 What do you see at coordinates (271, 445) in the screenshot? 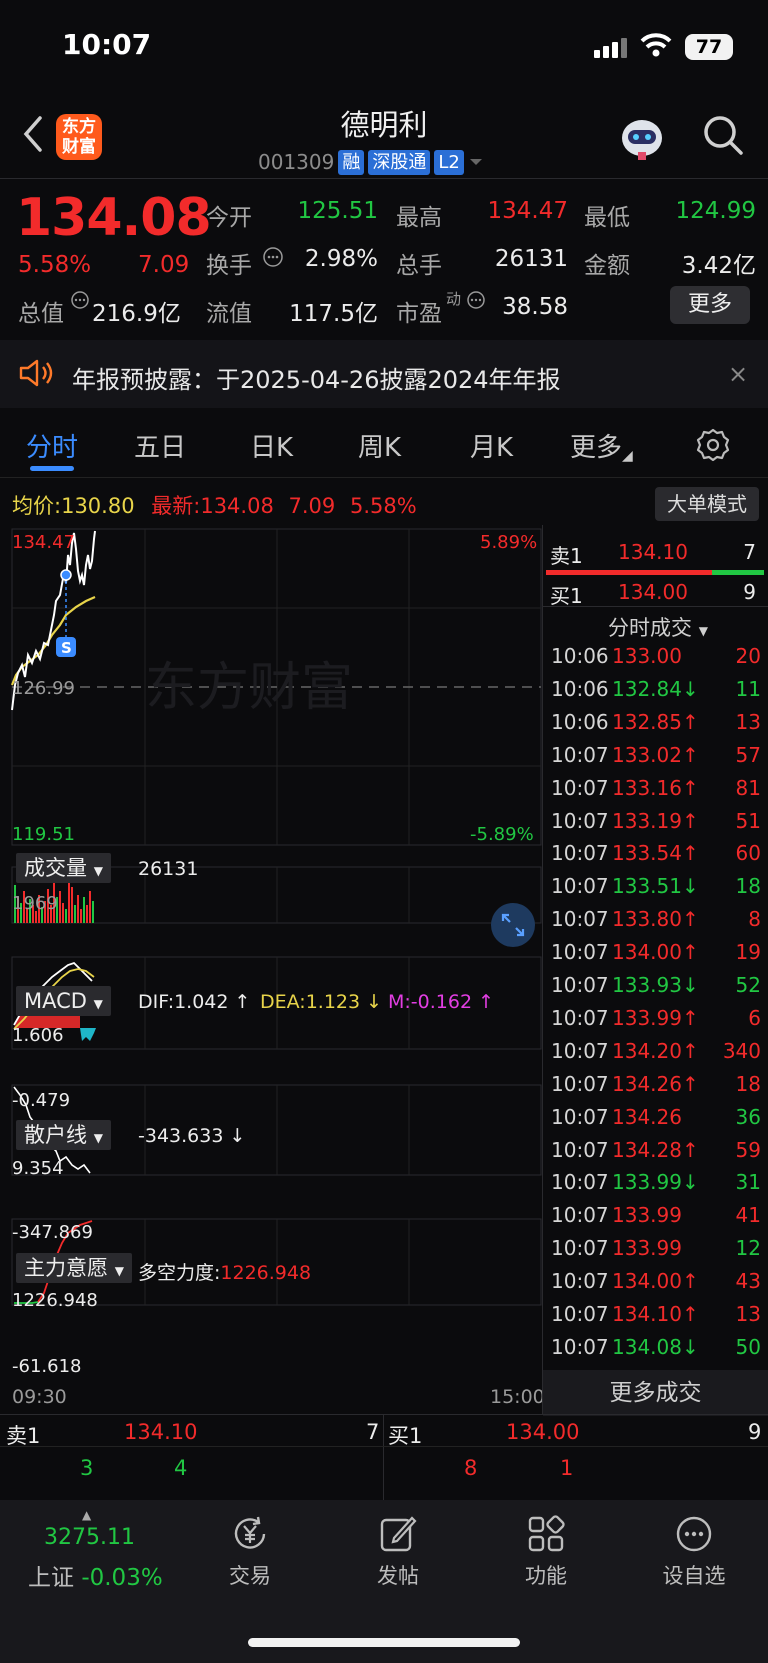
I see `tab-daily-k: 日K` at bounding box center [271, 445].